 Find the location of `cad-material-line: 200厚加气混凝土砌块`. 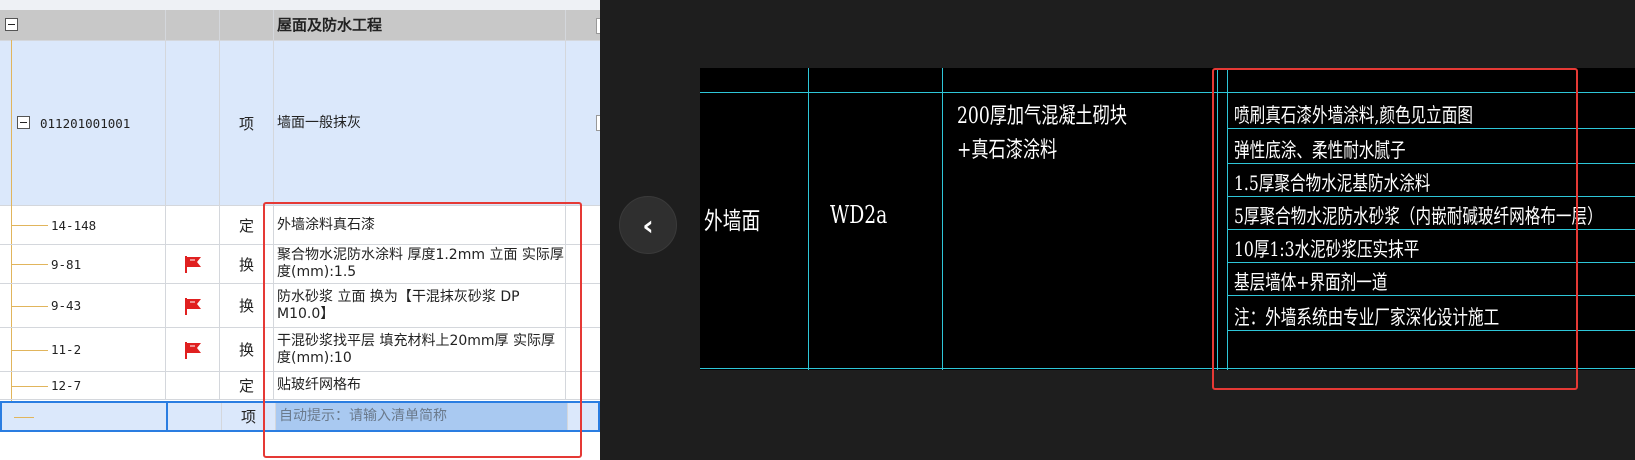

cad-material-line: 200厚加气混凝土砌块 is located at coordinates (1042, 116).